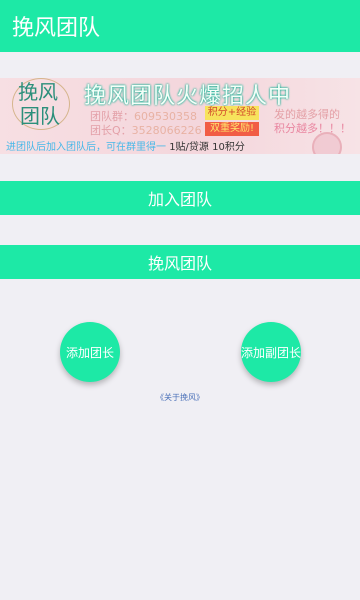 The image size is (360, 600). I want to click on banner-leader-line: 团长Q：3528066226, so click(146, 130).